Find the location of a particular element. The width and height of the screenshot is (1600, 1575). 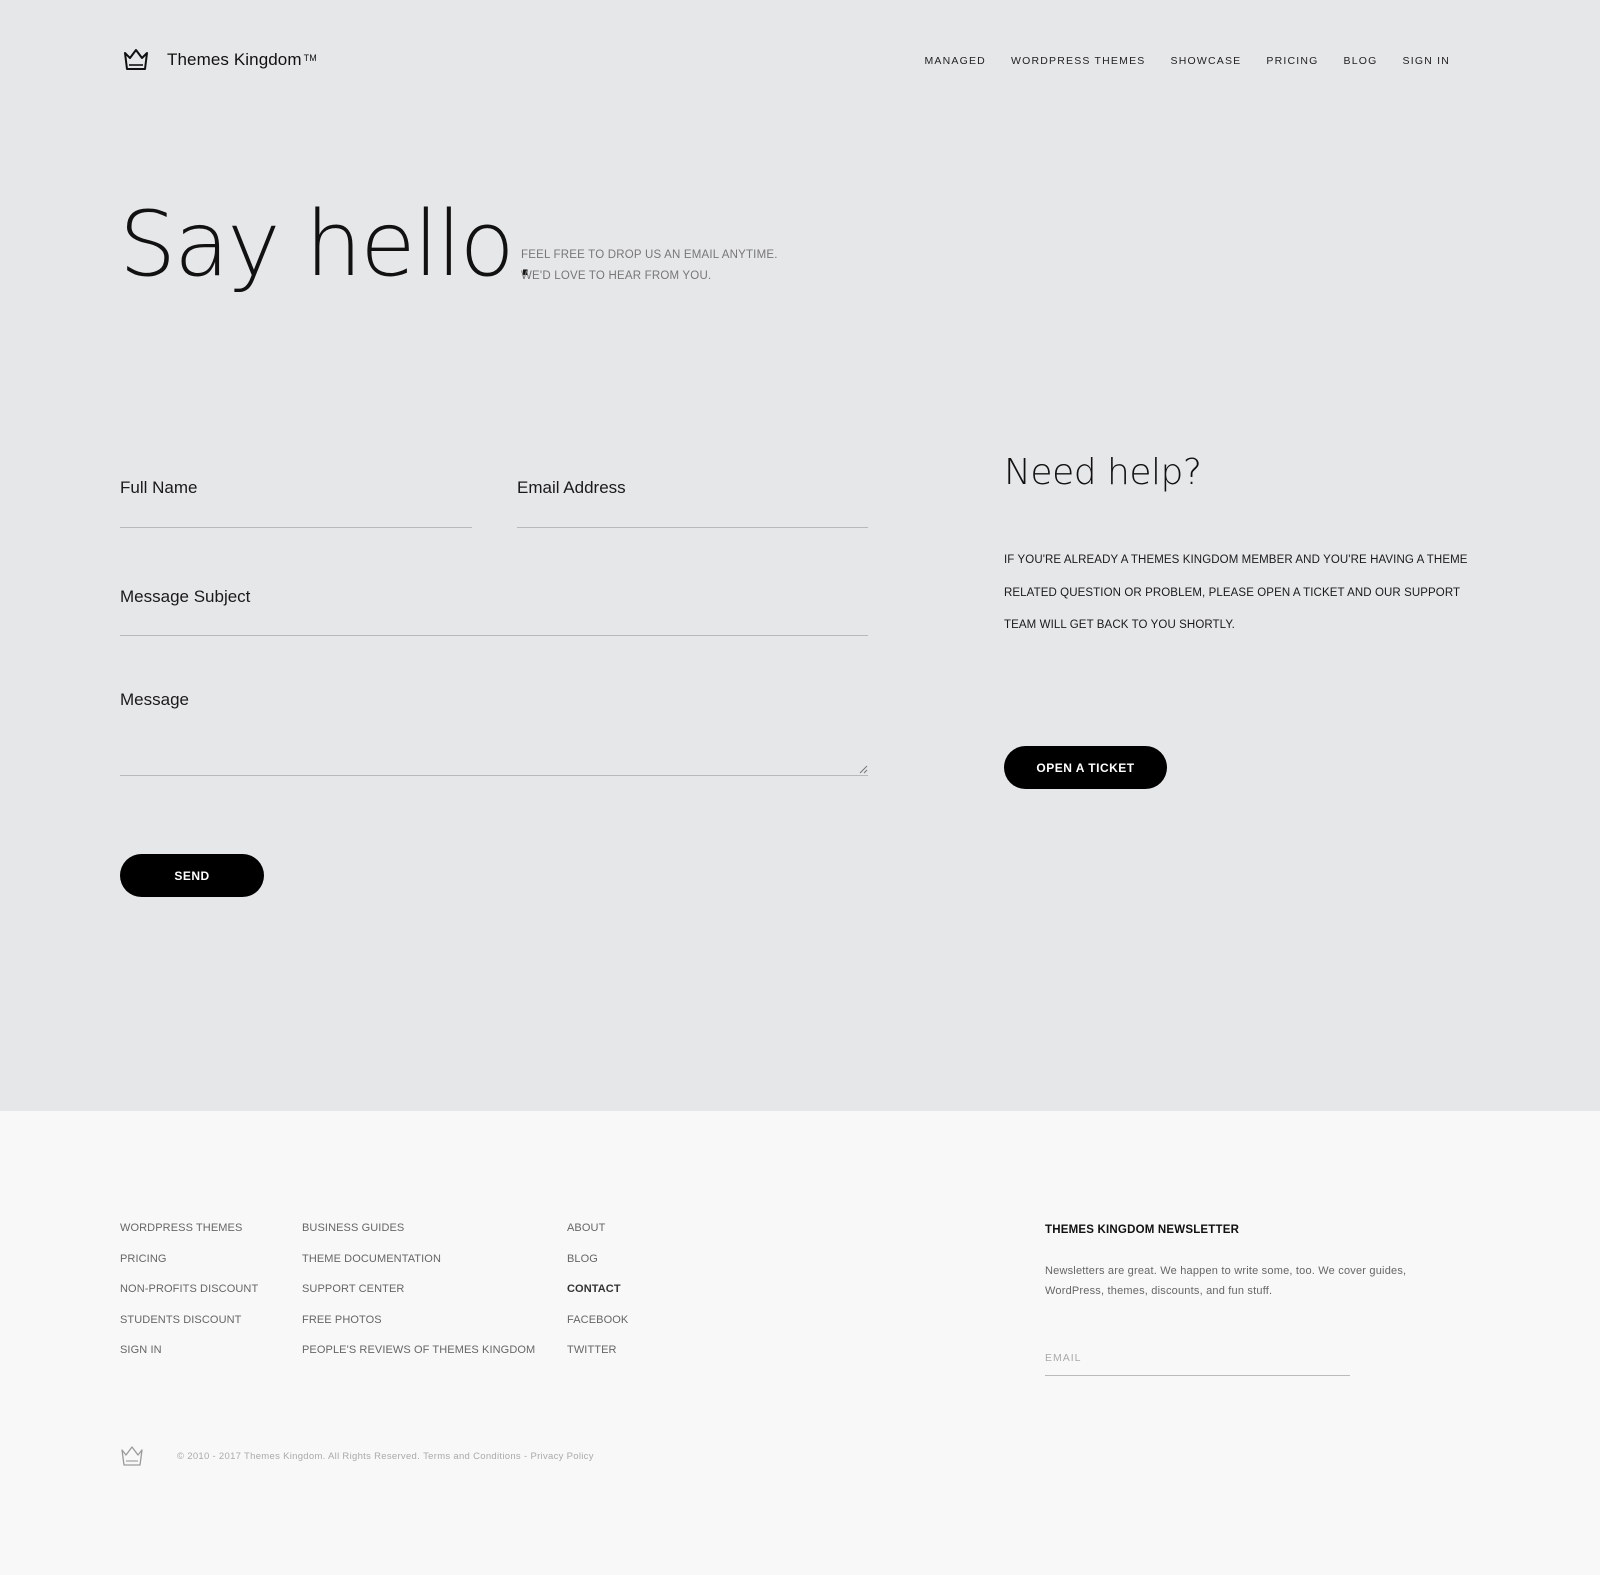

footer-link-support-center: SUPPORT CENTER is located at coordinates (418, 1298).